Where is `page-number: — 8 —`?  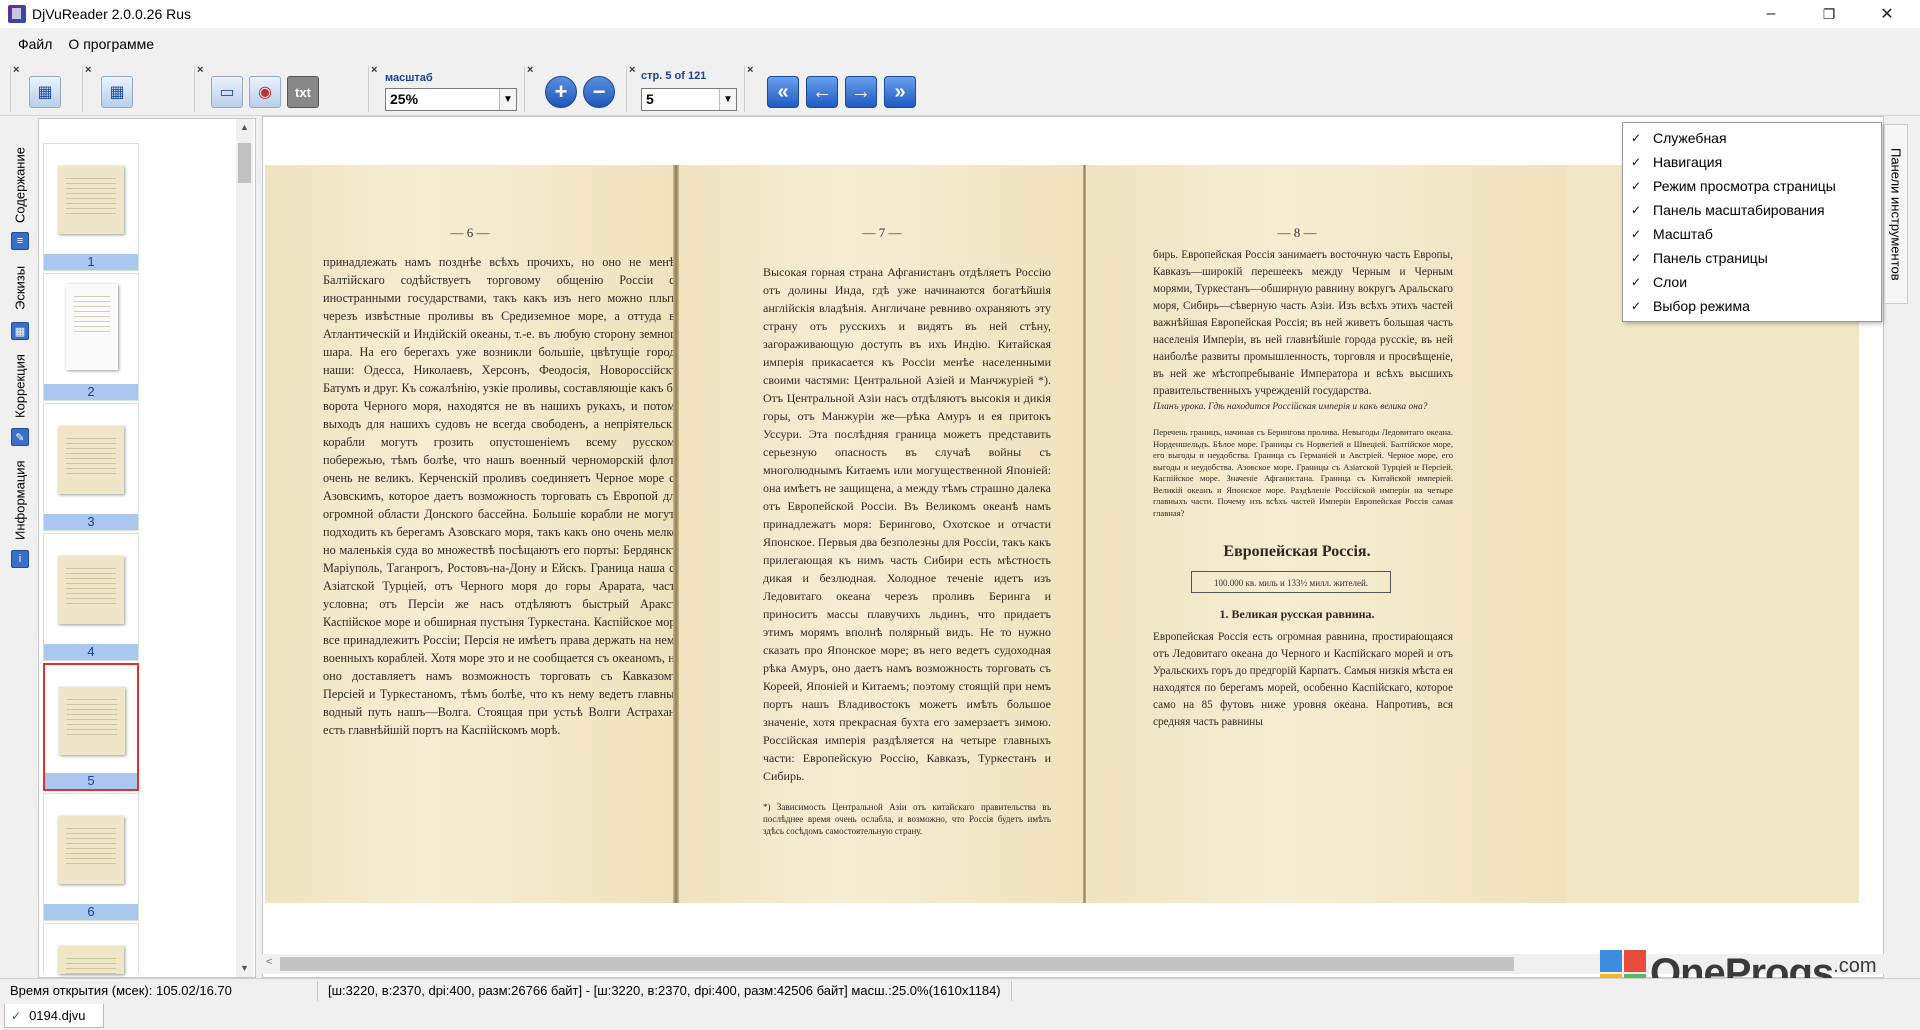 page-number: — 8 — is located at coordinates (1297, 232).